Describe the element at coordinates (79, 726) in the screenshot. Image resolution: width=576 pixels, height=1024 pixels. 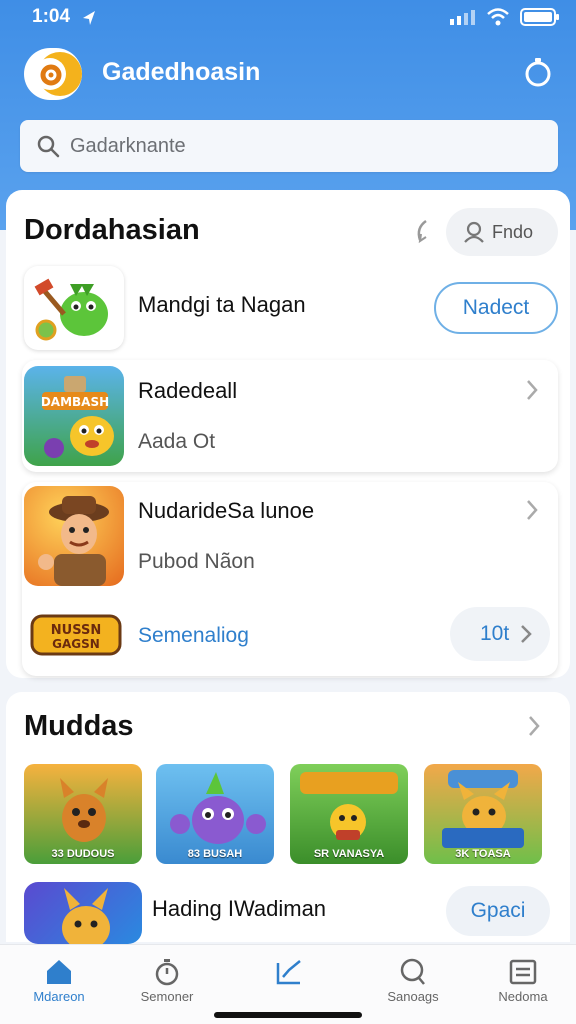
I see `section-title: Muddas` at that location.